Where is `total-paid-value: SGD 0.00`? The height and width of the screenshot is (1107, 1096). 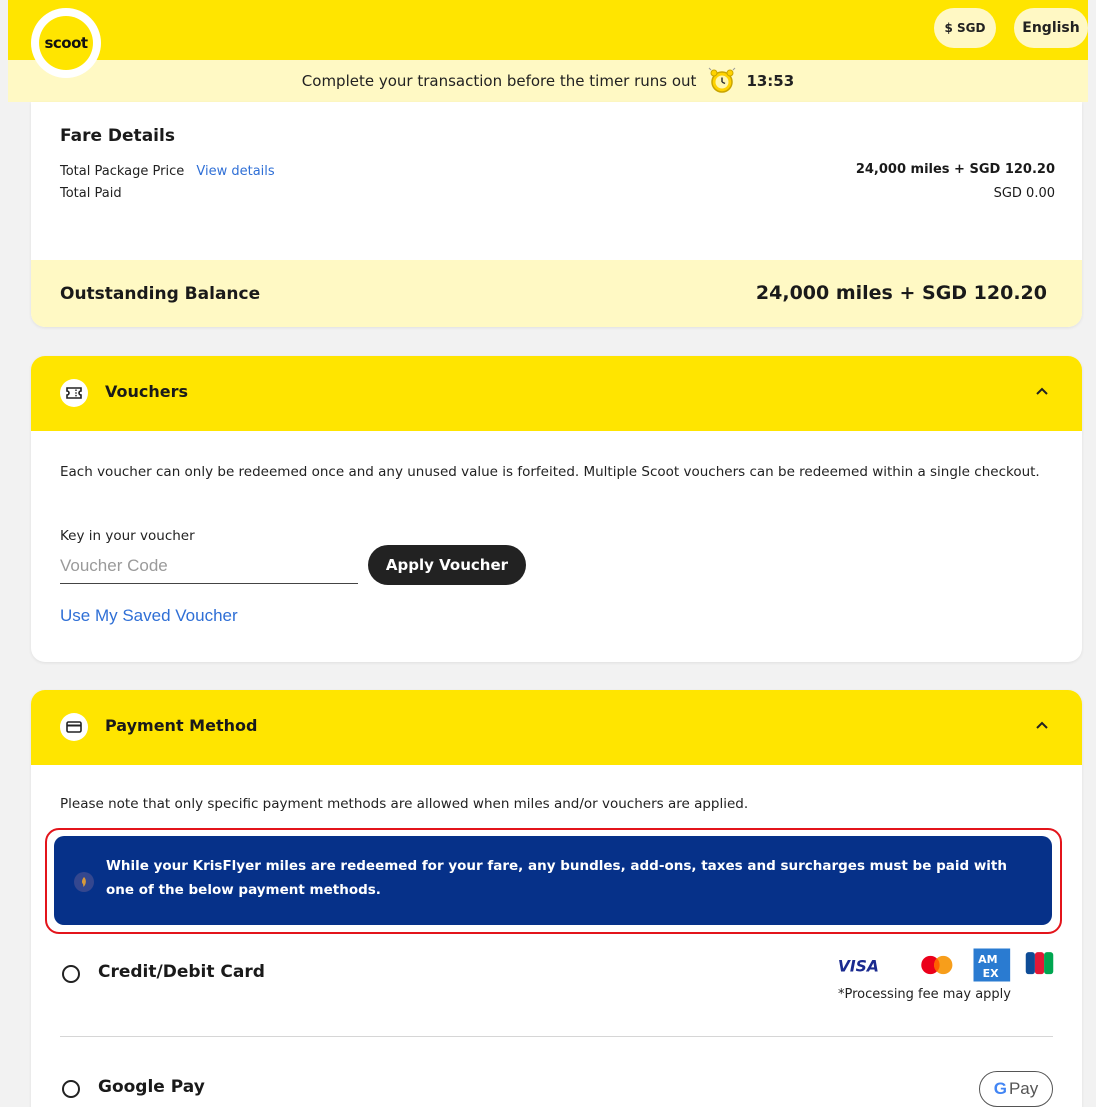
total-paid-value: SGD 0.00 is located at coordinates (1024, 193).